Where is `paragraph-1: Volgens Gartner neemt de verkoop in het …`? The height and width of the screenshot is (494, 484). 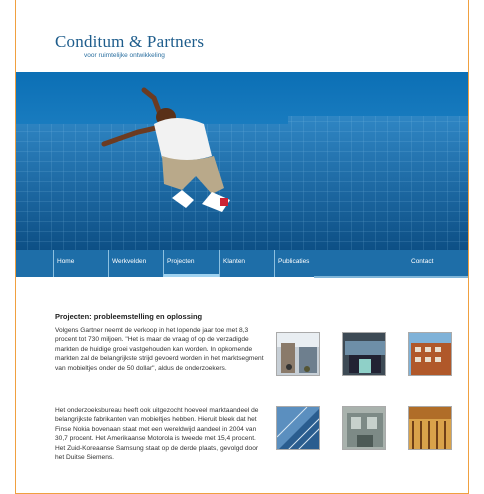 paragraph-1: Volgens Gartner neemt de verkoop in het … is located at coordinates (159, 349).